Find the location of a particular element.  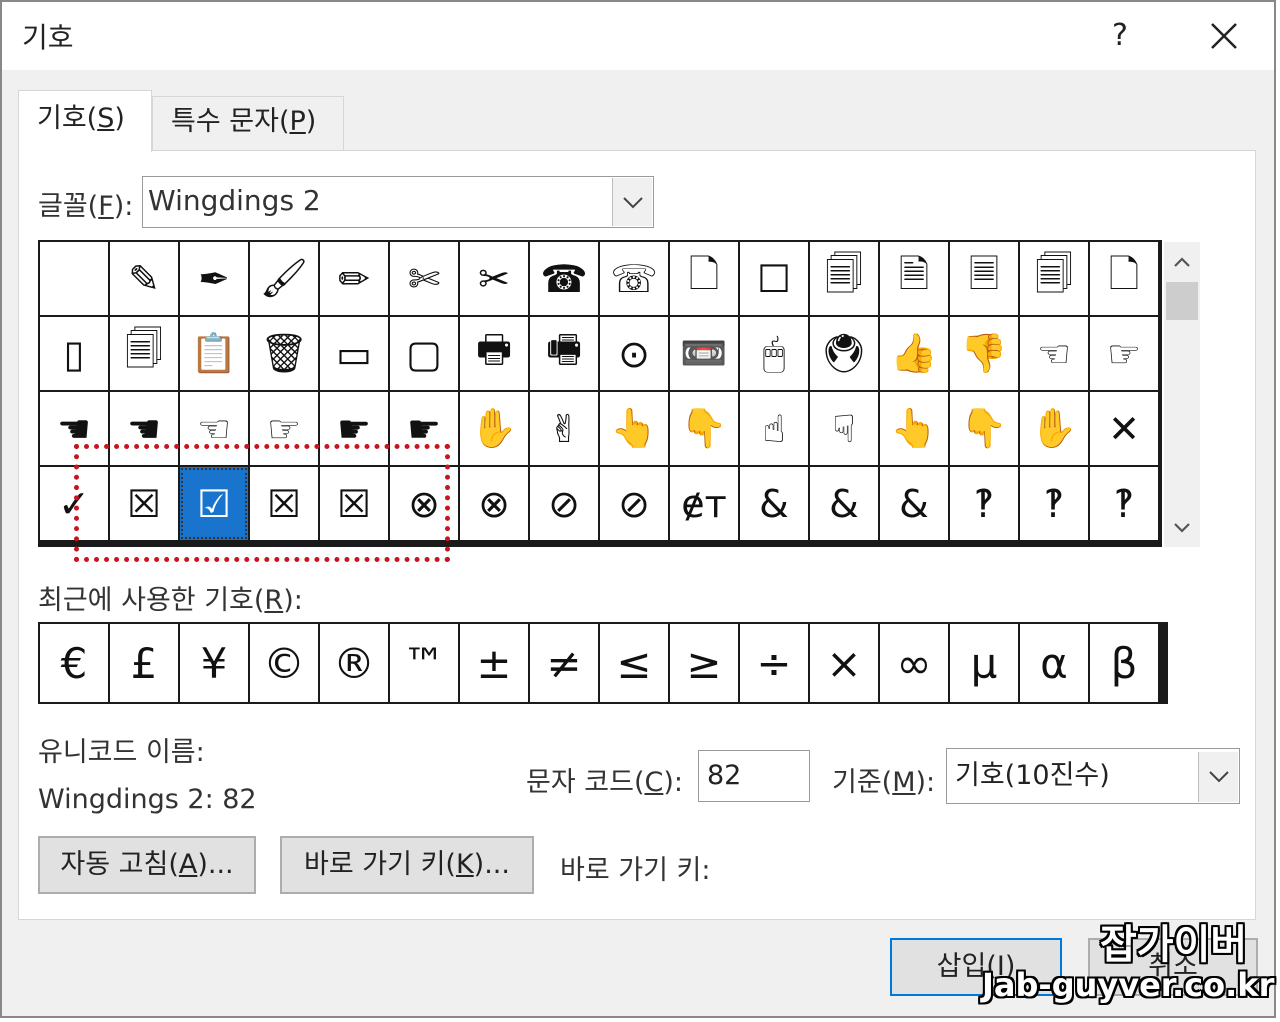

tab-special-characters: 특수 문자(P) is located at coordinates (248, 123).